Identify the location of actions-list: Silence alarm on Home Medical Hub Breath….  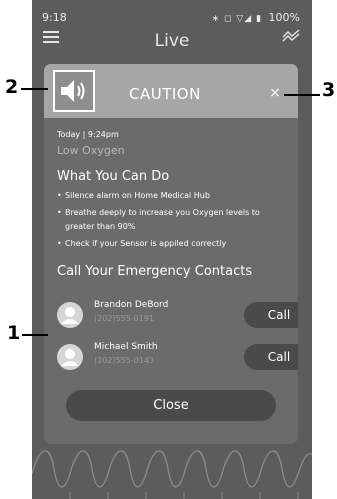
(173, 220).